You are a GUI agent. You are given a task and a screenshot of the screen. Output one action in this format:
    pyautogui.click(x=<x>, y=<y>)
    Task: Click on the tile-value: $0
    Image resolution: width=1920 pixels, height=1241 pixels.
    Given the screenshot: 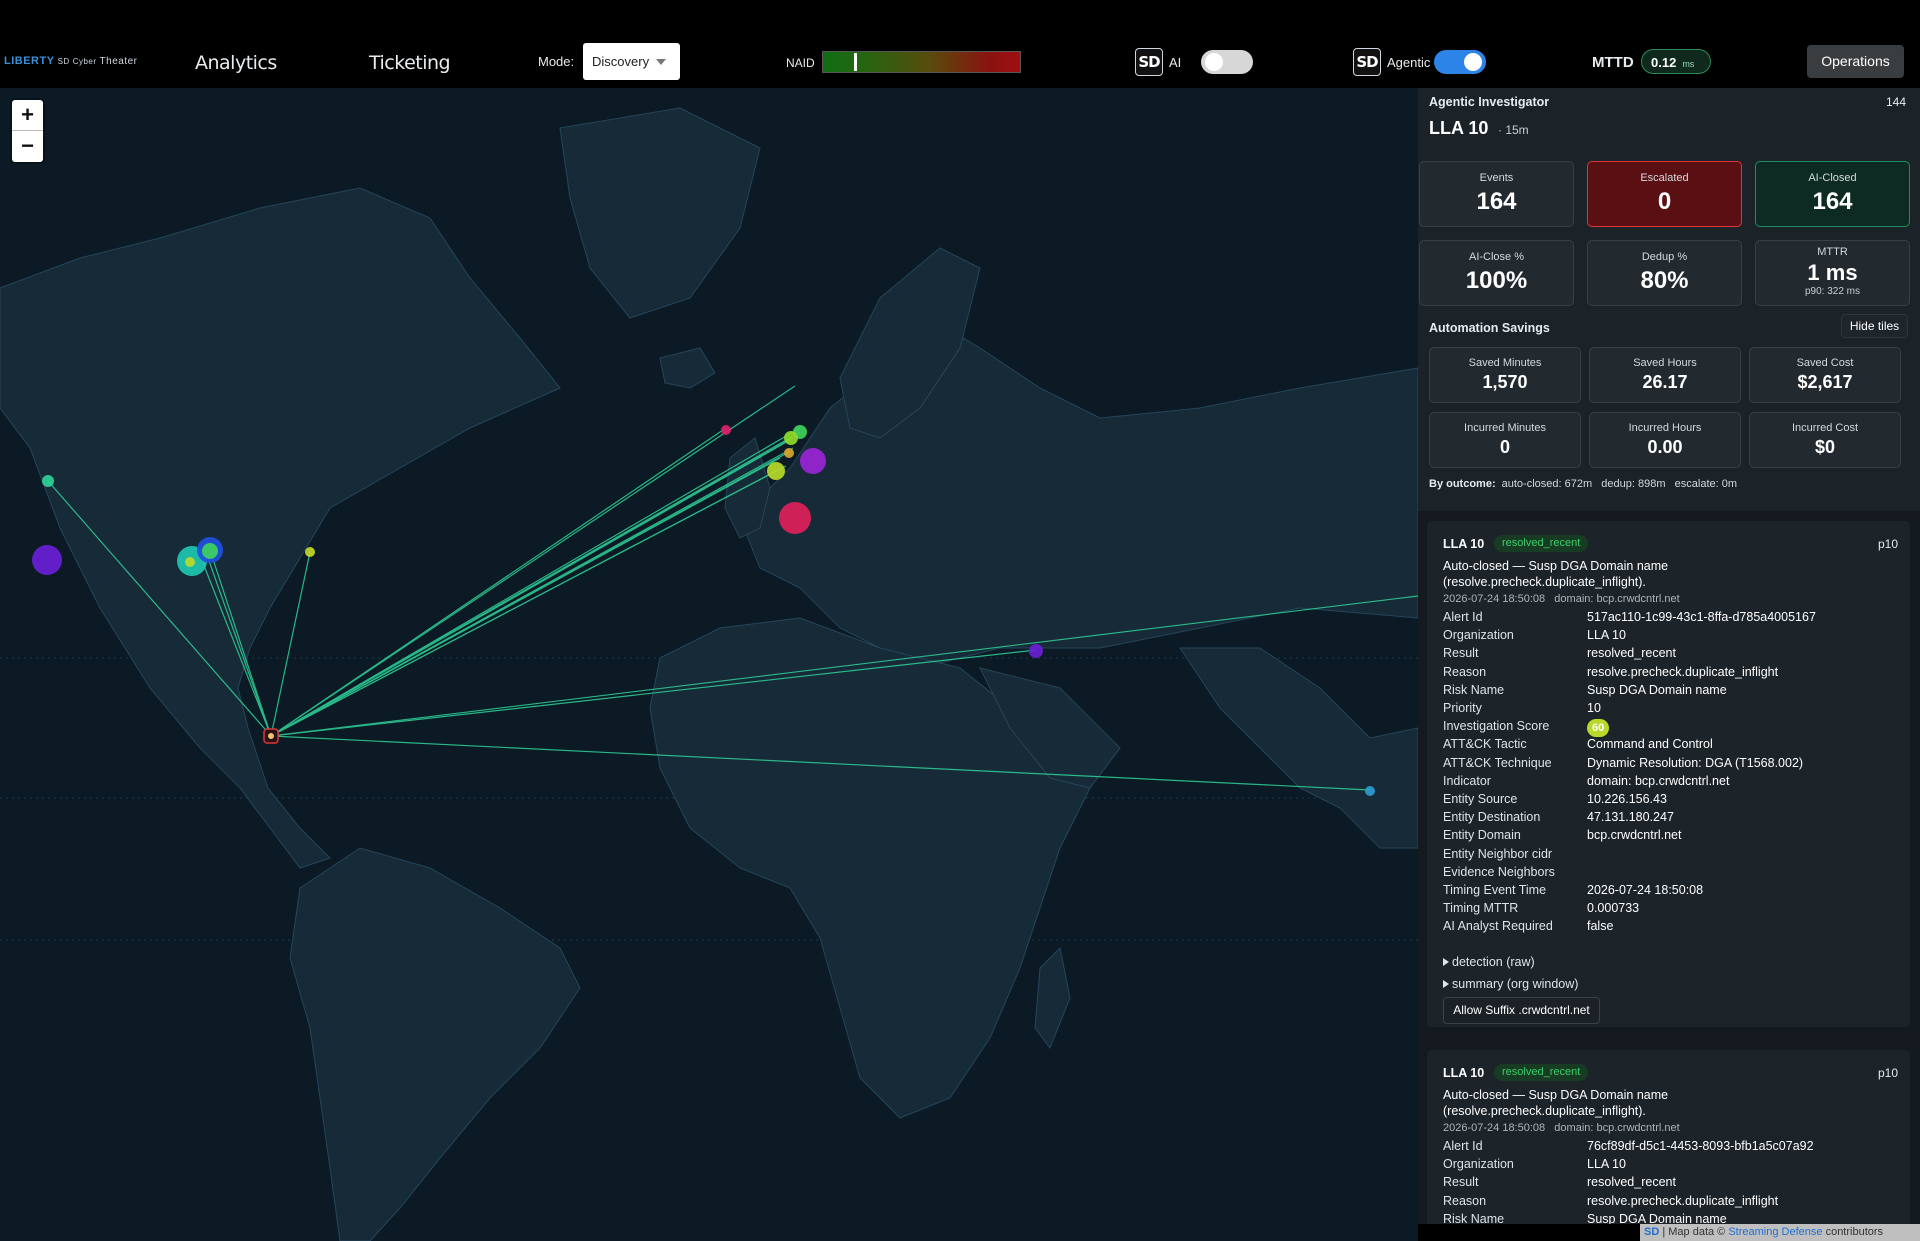 What is the action you would take?
    pyautogui.click(x=1825, y=447)
    